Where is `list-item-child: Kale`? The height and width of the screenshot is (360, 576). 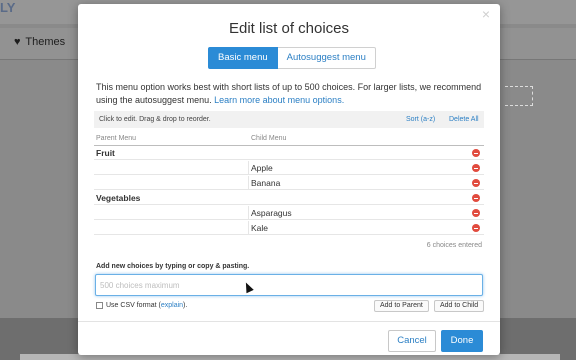 list-item-child: Kale is located at coordinates (289, 228).